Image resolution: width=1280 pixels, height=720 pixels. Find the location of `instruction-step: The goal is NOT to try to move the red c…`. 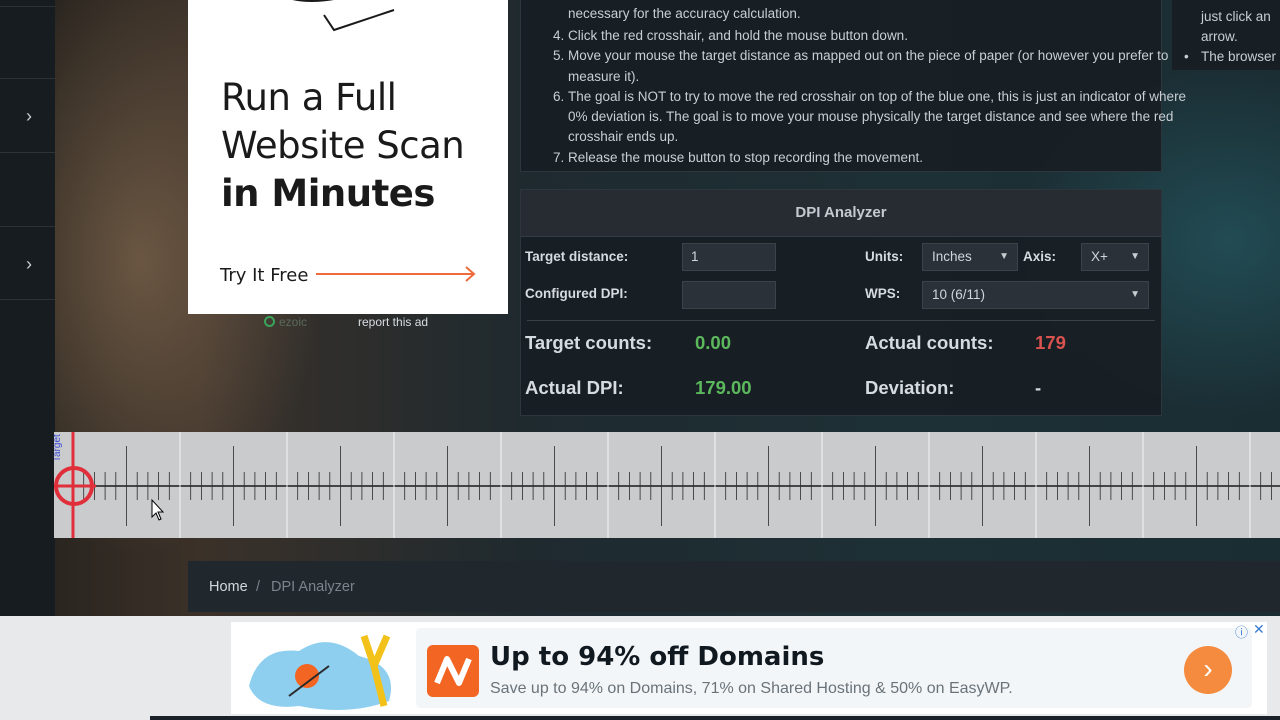

instruction-step: The goal is NOT to try to move the red c… is located at coordinates (883, 117).